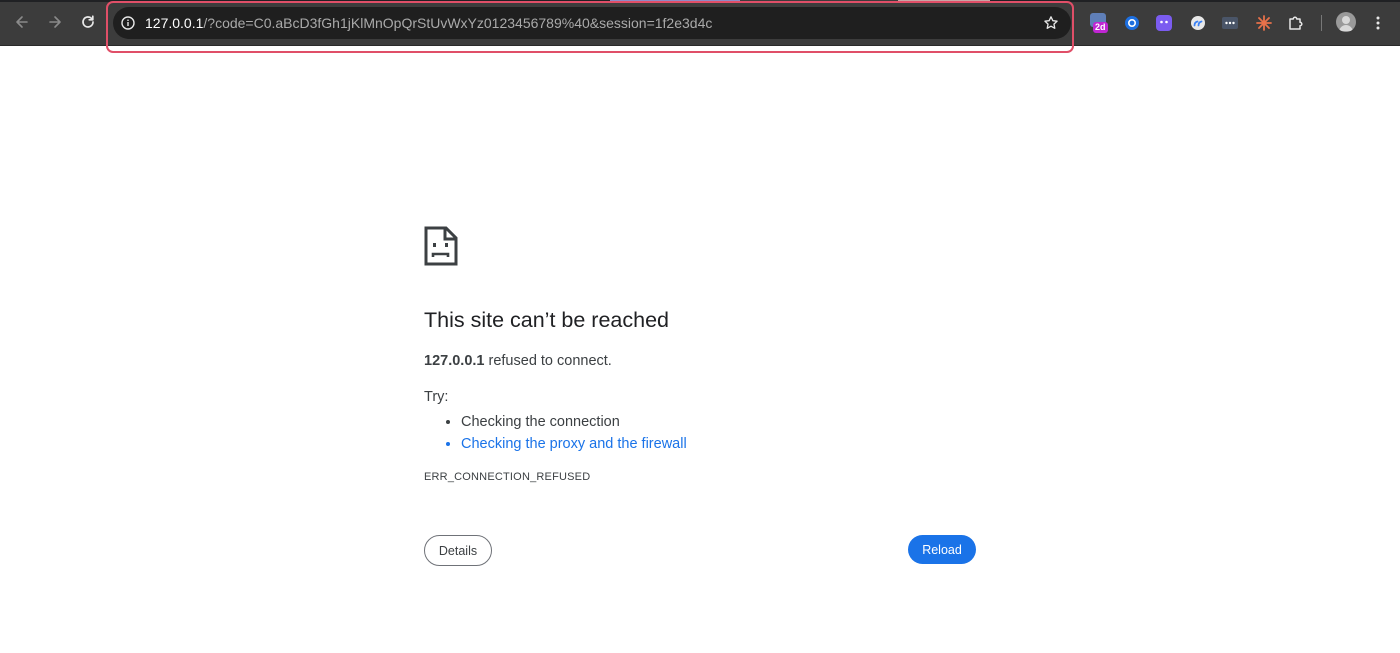  Describe the element at coordinates (507, 477) in the screenshot. I see `error-code: ERR_CONNECTION_REFUSED` at that location.